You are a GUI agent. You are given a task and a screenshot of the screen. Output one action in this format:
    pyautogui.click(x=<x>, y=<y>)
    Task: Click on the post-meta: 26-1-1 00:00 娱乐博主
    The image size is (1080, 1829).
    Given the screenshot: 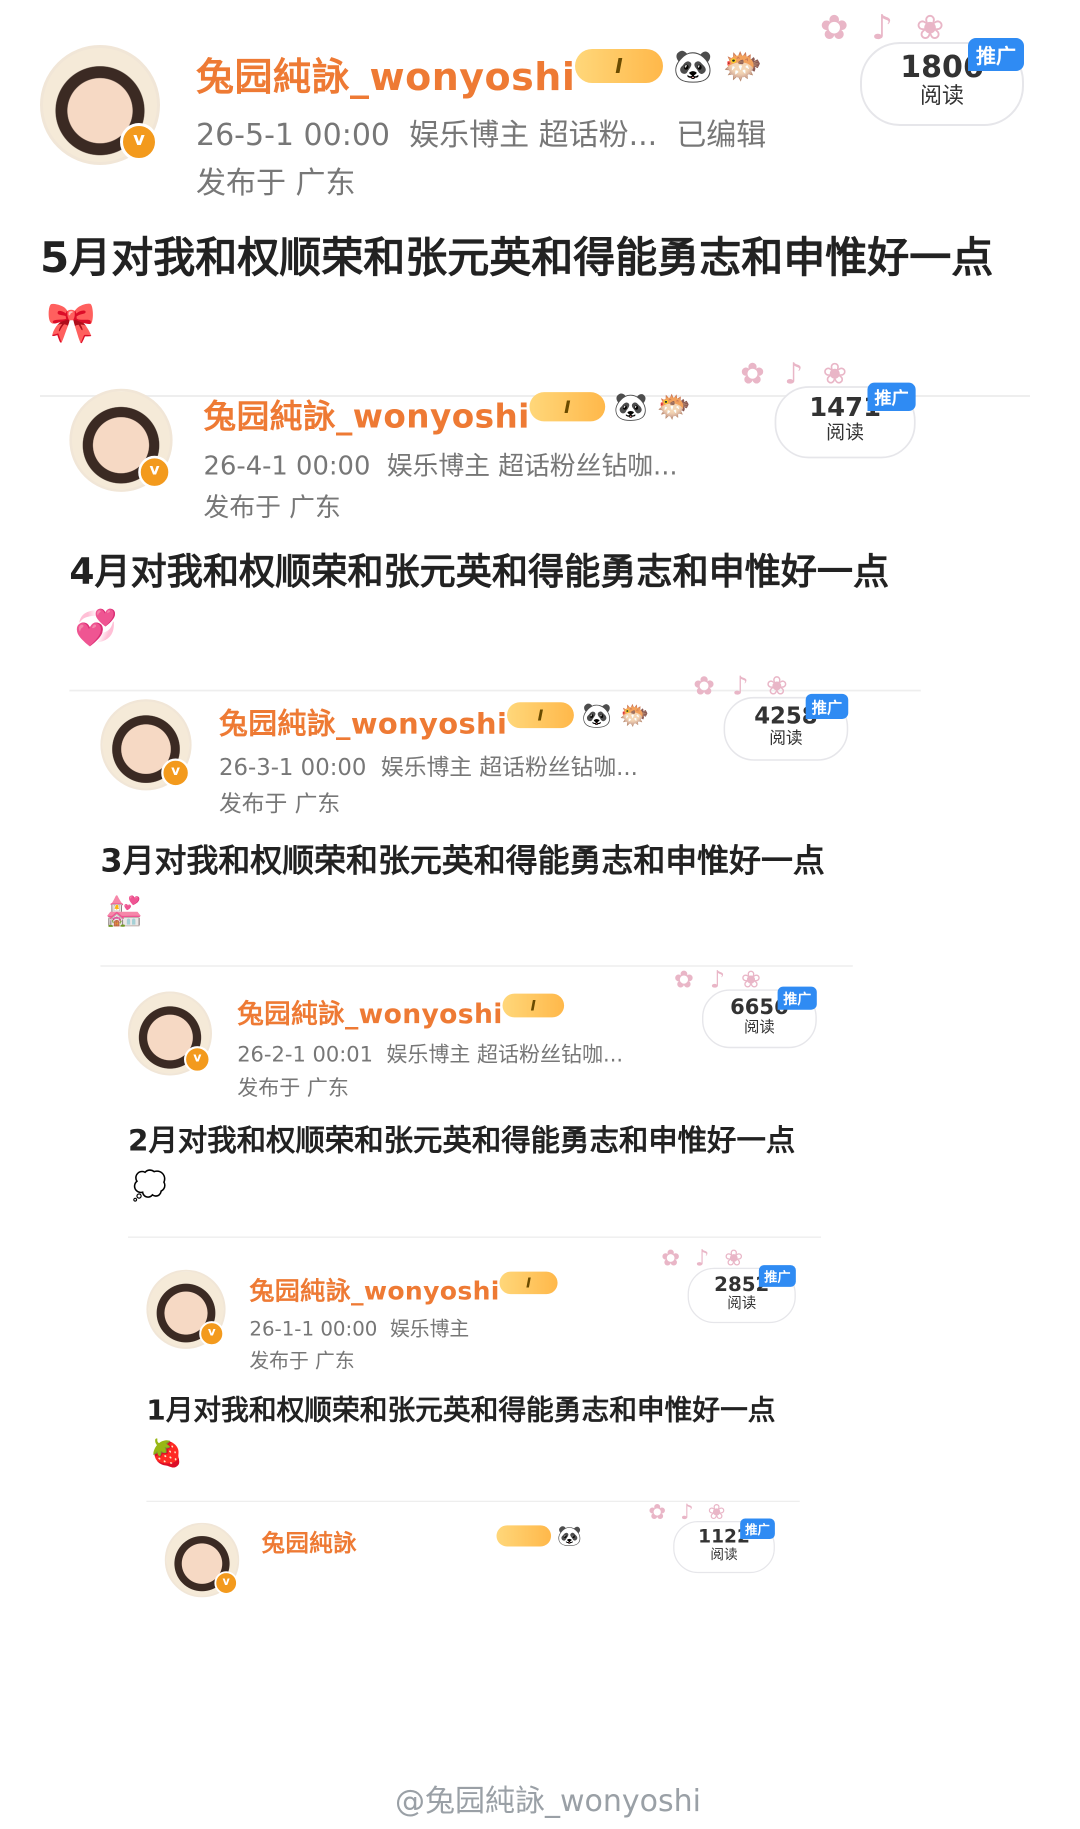 What is the action you would take?
    pyautogui.click(x=362, y=1327)
    